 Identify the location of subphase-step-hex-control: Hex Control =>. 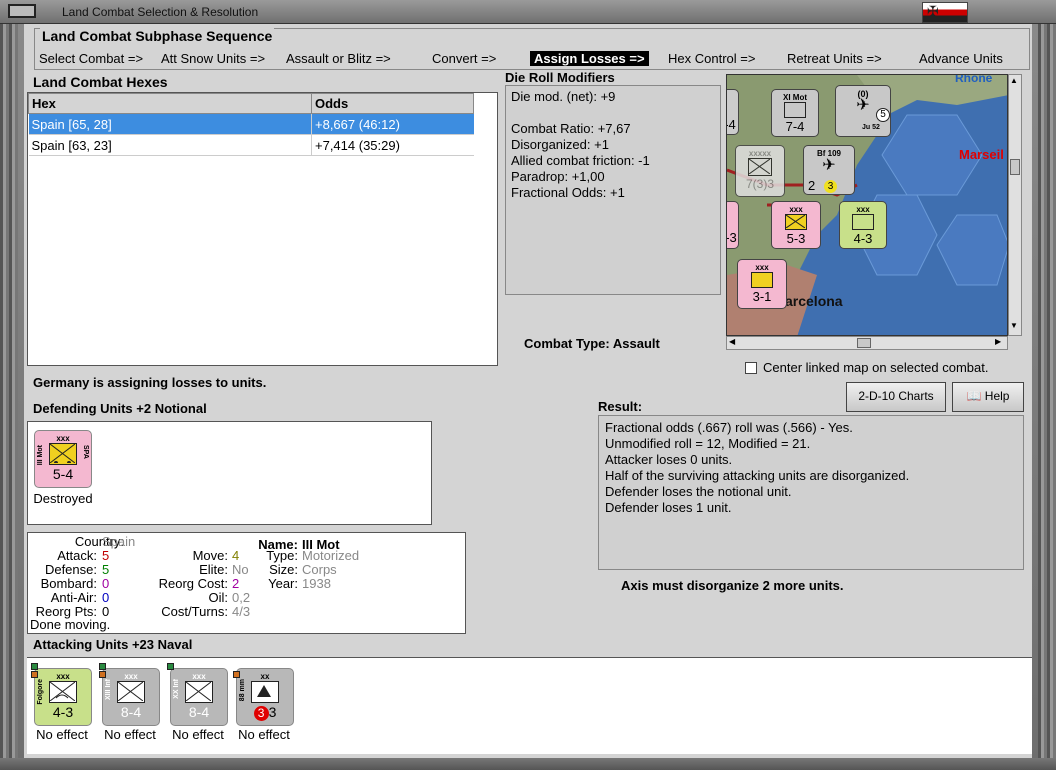
(711, 58).